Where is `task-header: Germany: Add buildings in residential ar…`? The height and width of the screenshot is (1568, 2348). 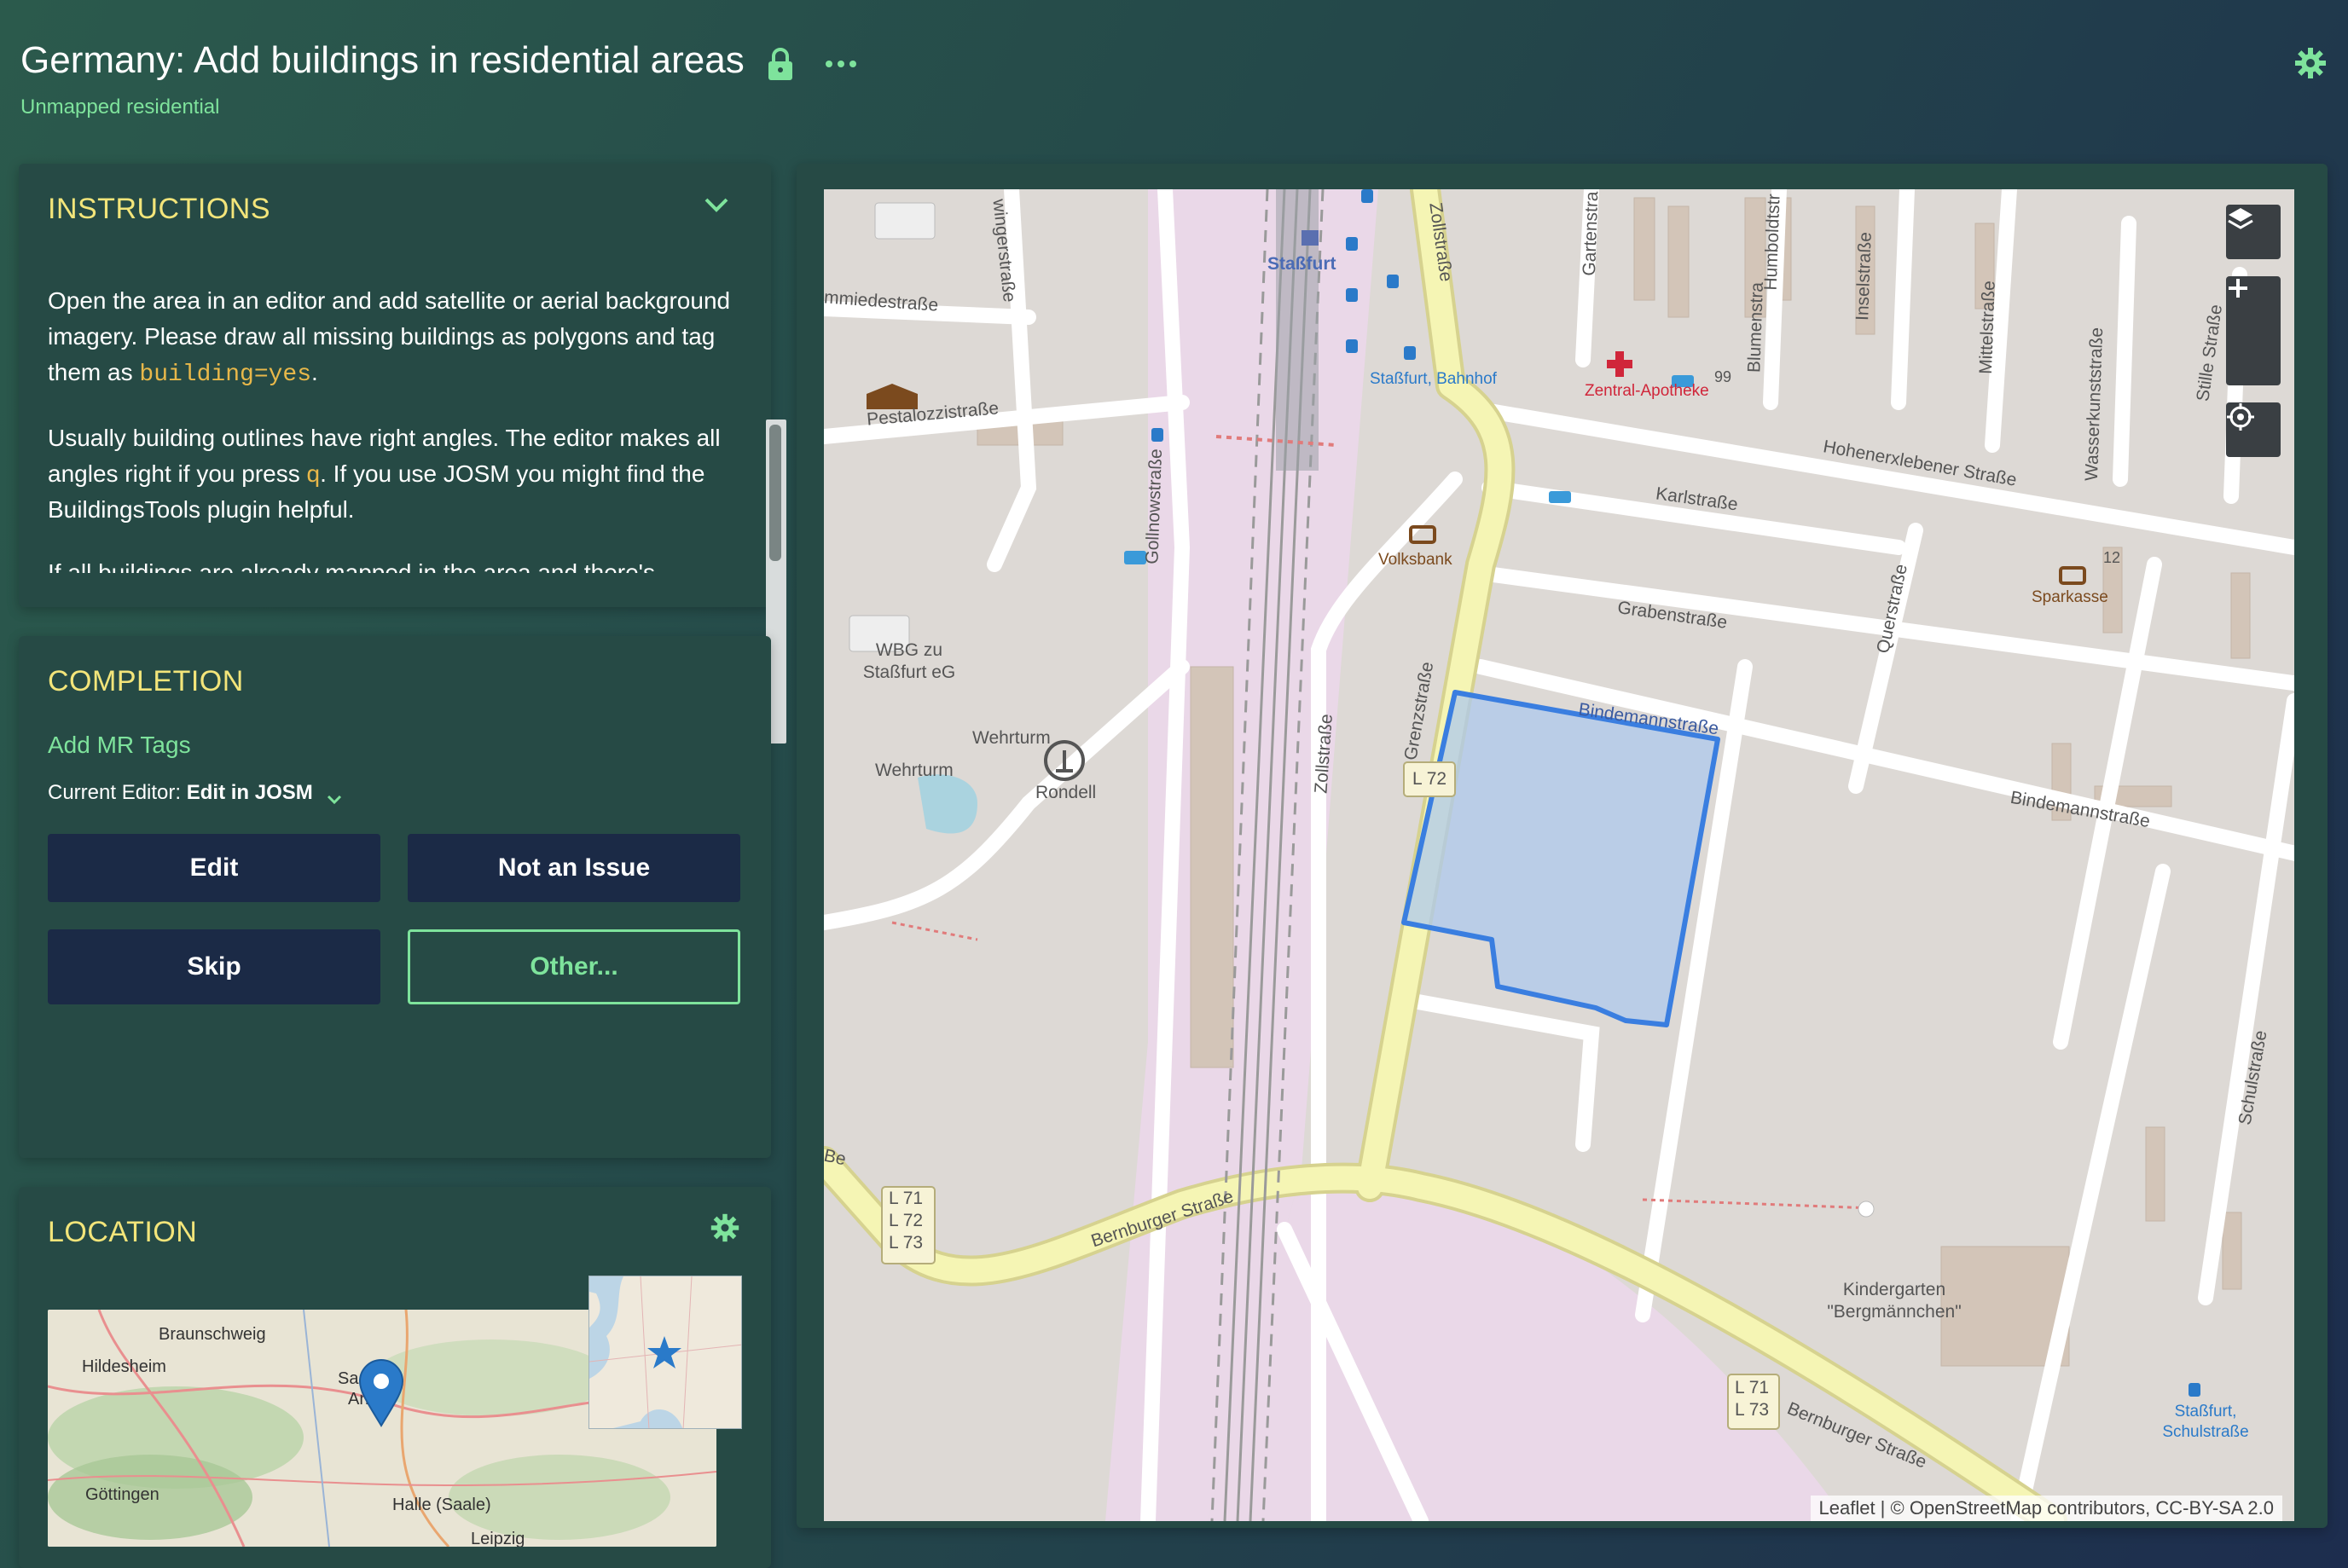
task-header: Germany: Add buildings in residential ar… is located at coordinates (1174, 81).